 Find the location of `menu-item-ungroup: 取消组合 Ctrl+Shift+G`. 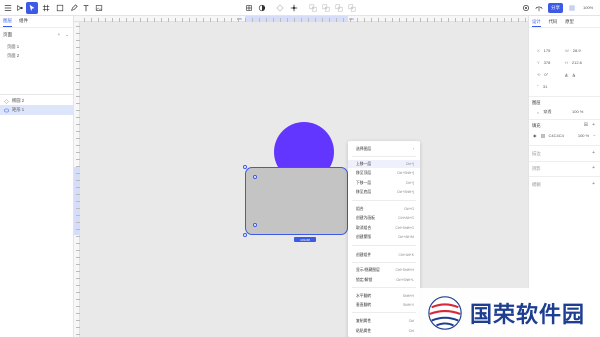

menu-item-ungroup: 取消组合 Ctrl+Shift+G is located at coordinates (384, 228).